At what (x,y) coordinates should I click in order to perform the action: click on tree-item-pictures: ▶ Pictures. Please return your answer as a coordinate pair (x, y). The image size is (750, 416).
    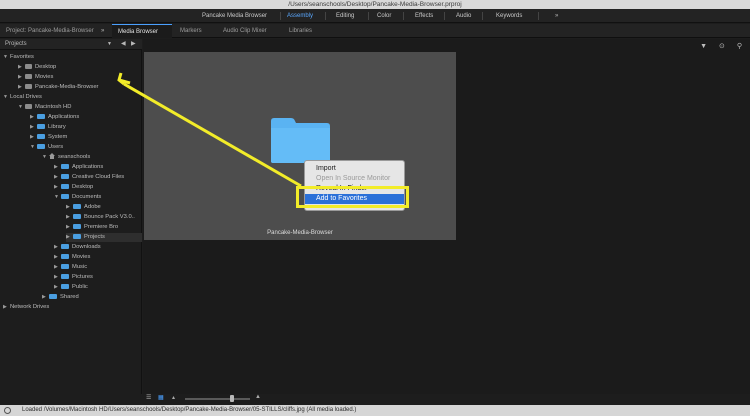
    Looking at the image, I should click on (73, 277).